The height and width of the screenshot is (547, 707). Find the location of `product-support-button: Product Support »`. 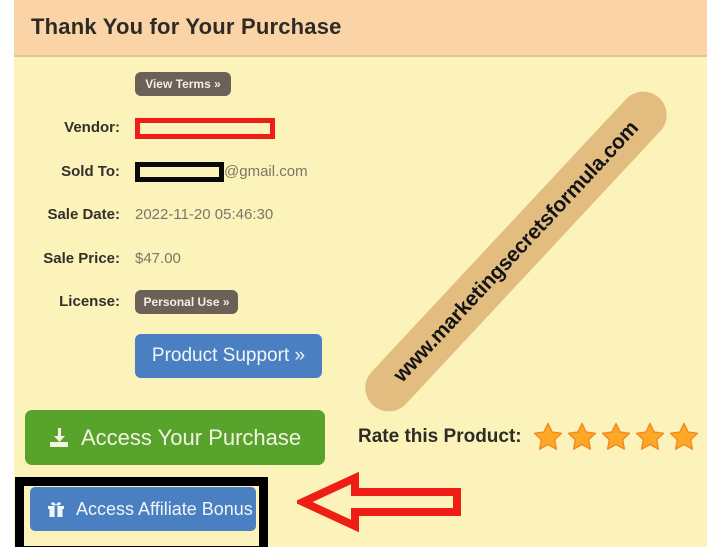

product-support-button: Product Support » is located at coordinates (228, 356).